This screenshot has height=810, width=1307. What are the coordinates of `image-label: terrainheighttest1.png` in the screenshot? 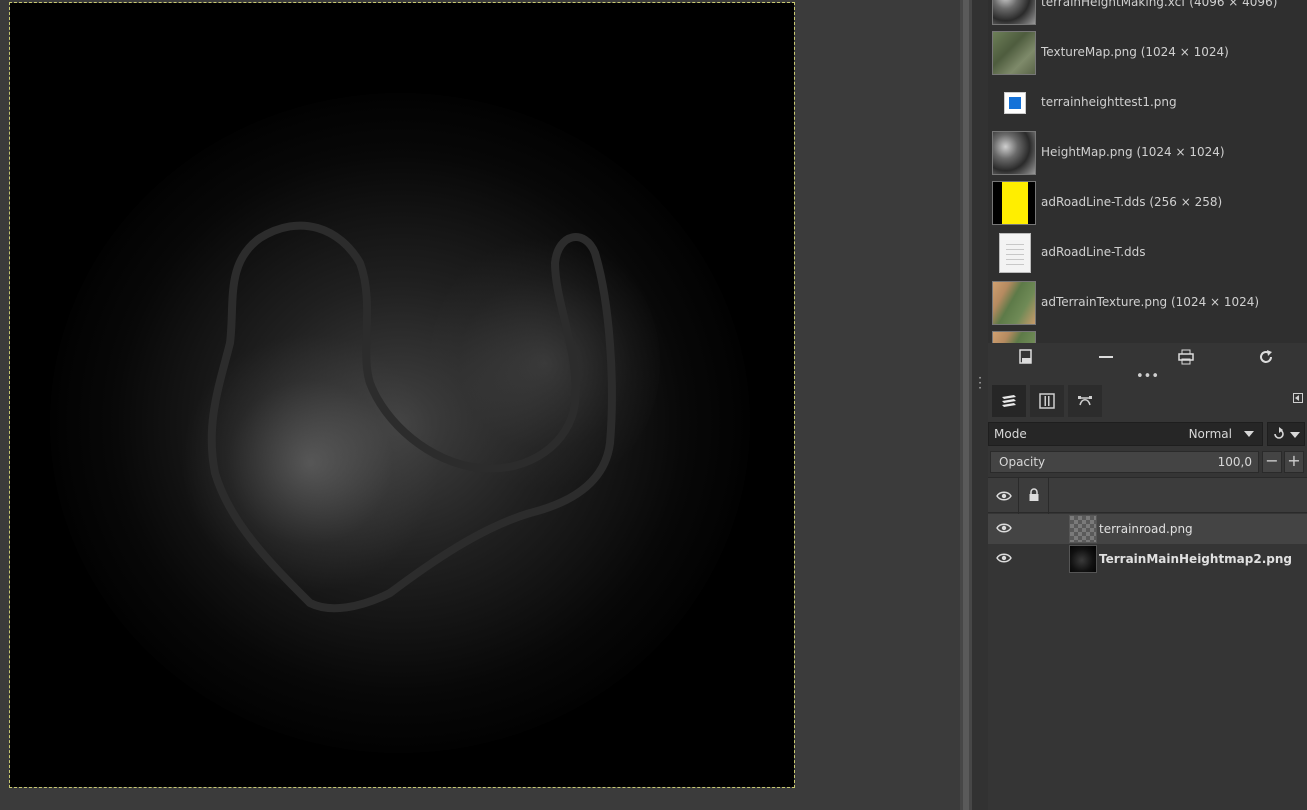 It's located at (1109, 102).